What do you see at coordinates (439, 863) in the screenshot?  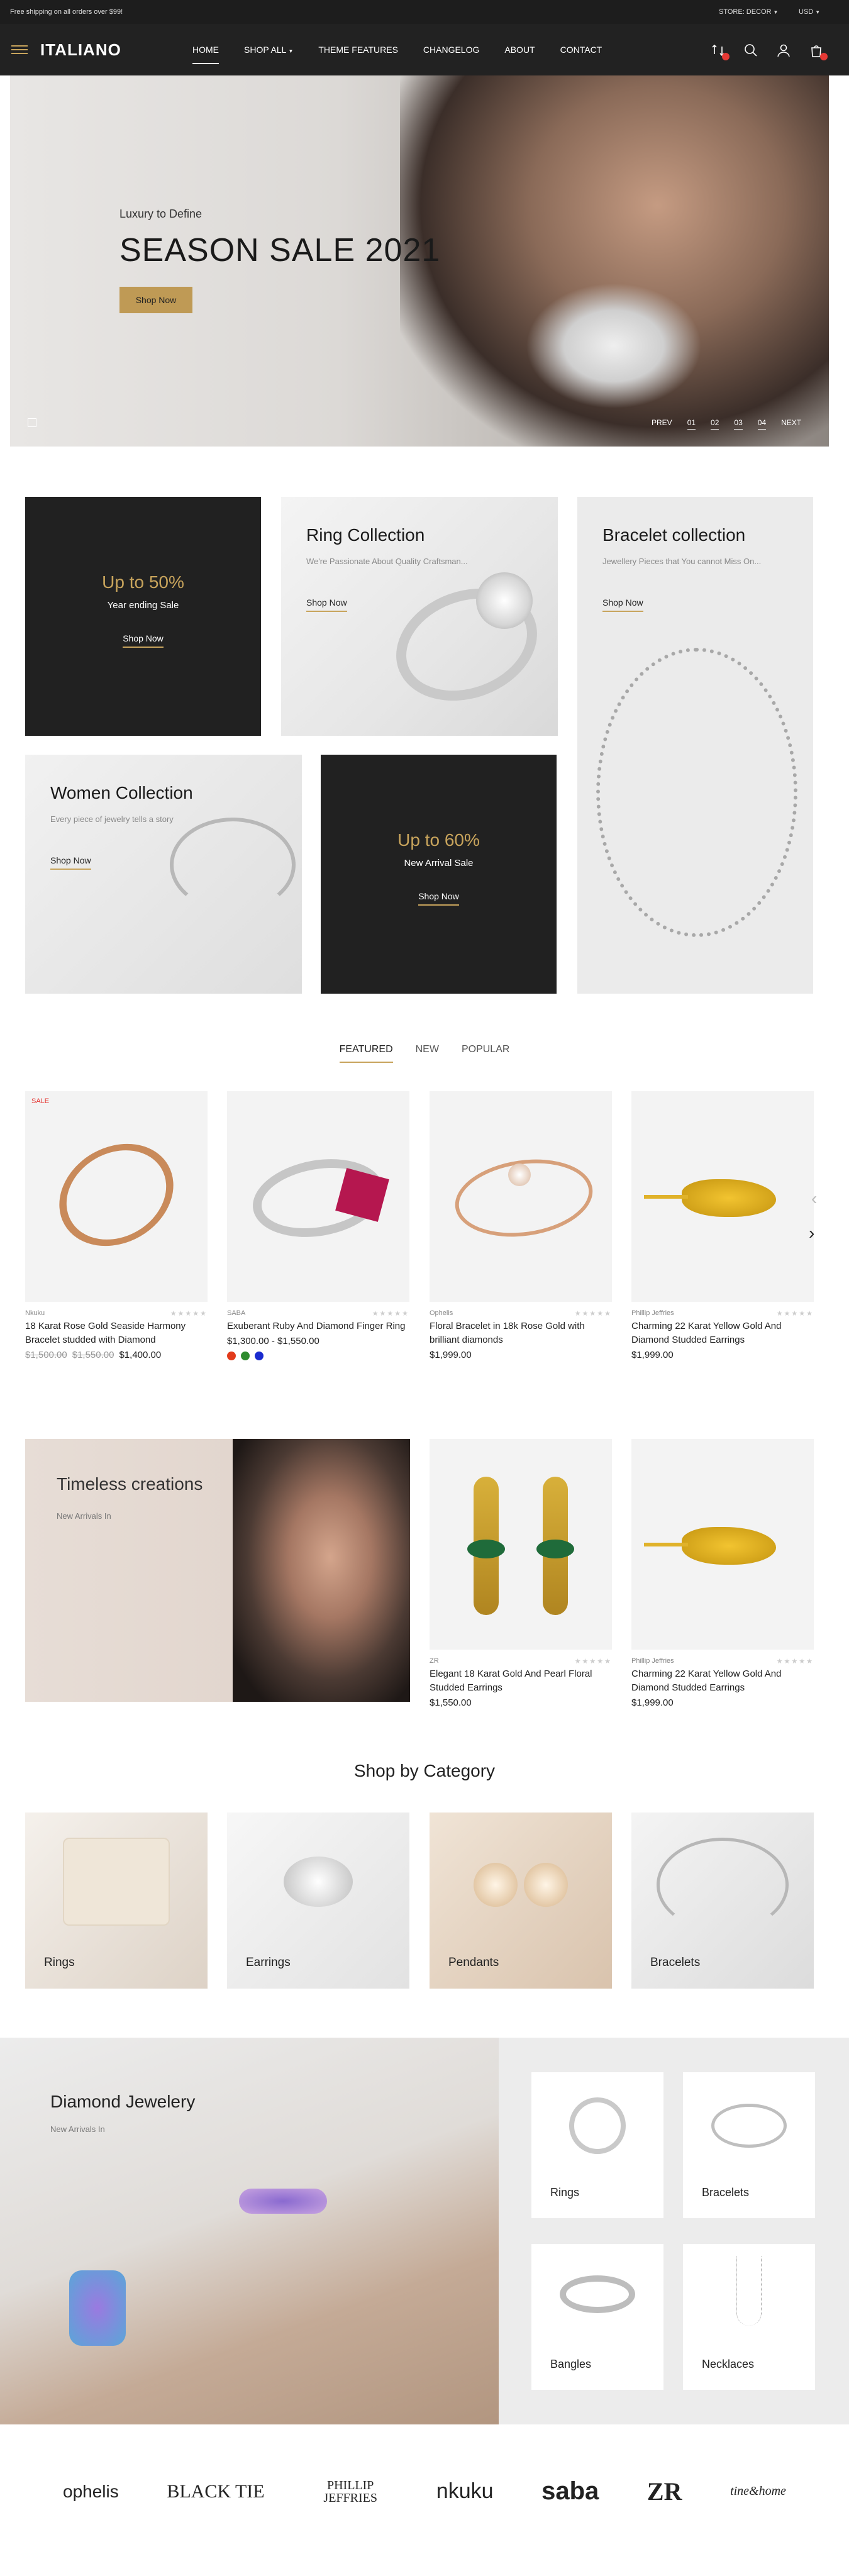 I see `banner-up60-subtitle: New Arrival Sale` at bounding box center [439, 863].